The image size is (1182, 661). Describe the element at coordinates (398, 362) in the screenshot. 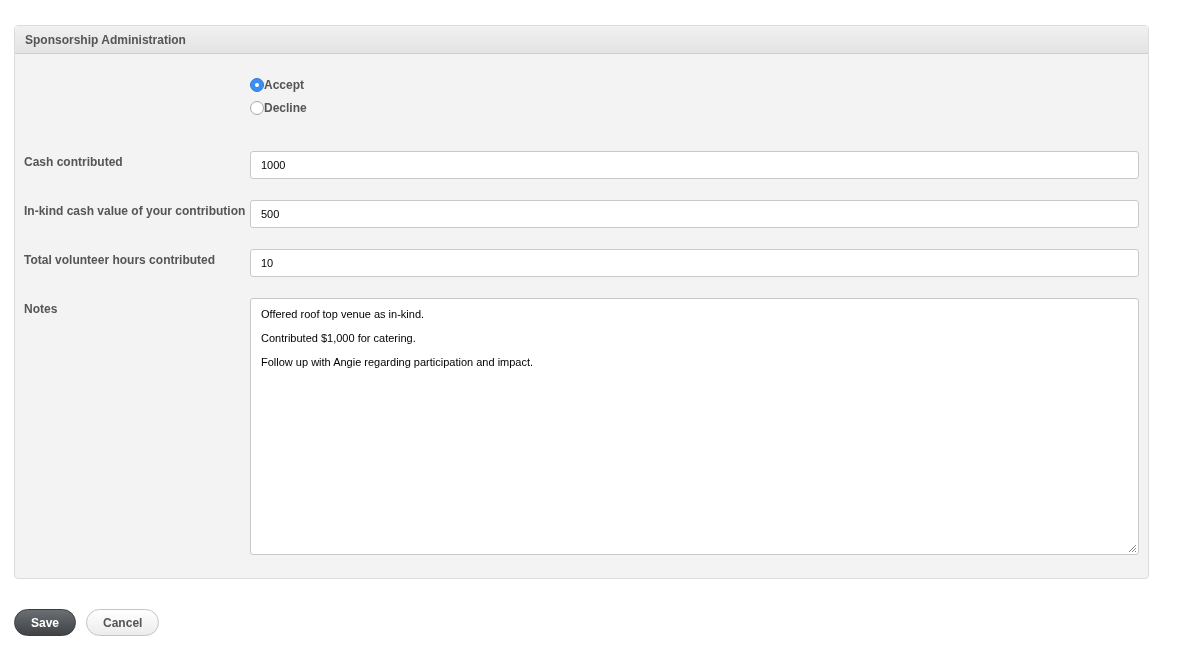

I see `note-text: Follow up with Angie regarding participation and impact.` at that location.